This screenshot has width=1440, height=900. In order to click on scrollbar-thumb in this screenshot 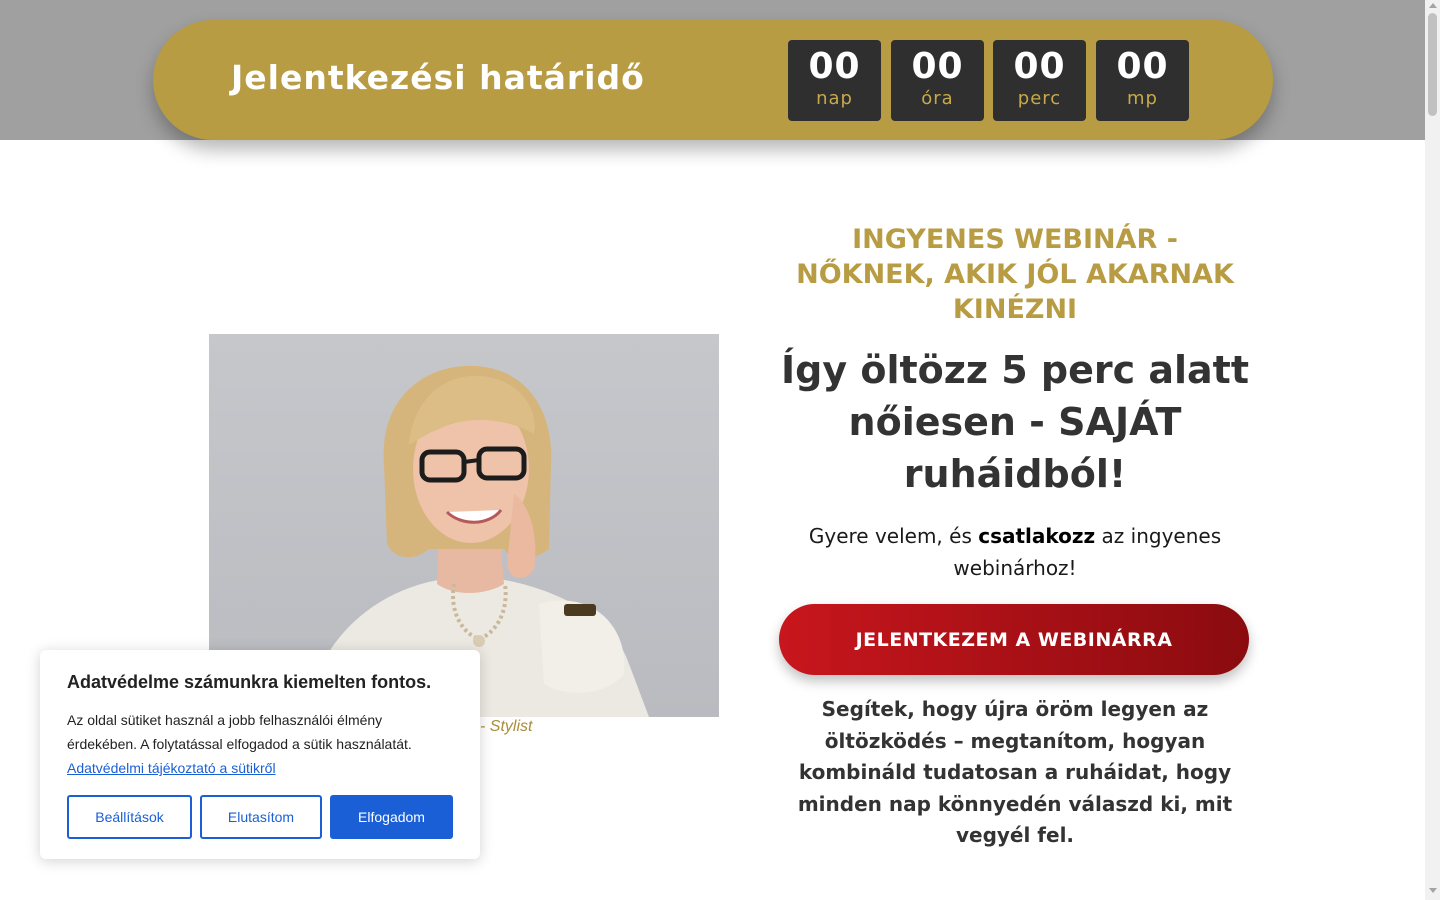, I will do `click(1432, 64)`.